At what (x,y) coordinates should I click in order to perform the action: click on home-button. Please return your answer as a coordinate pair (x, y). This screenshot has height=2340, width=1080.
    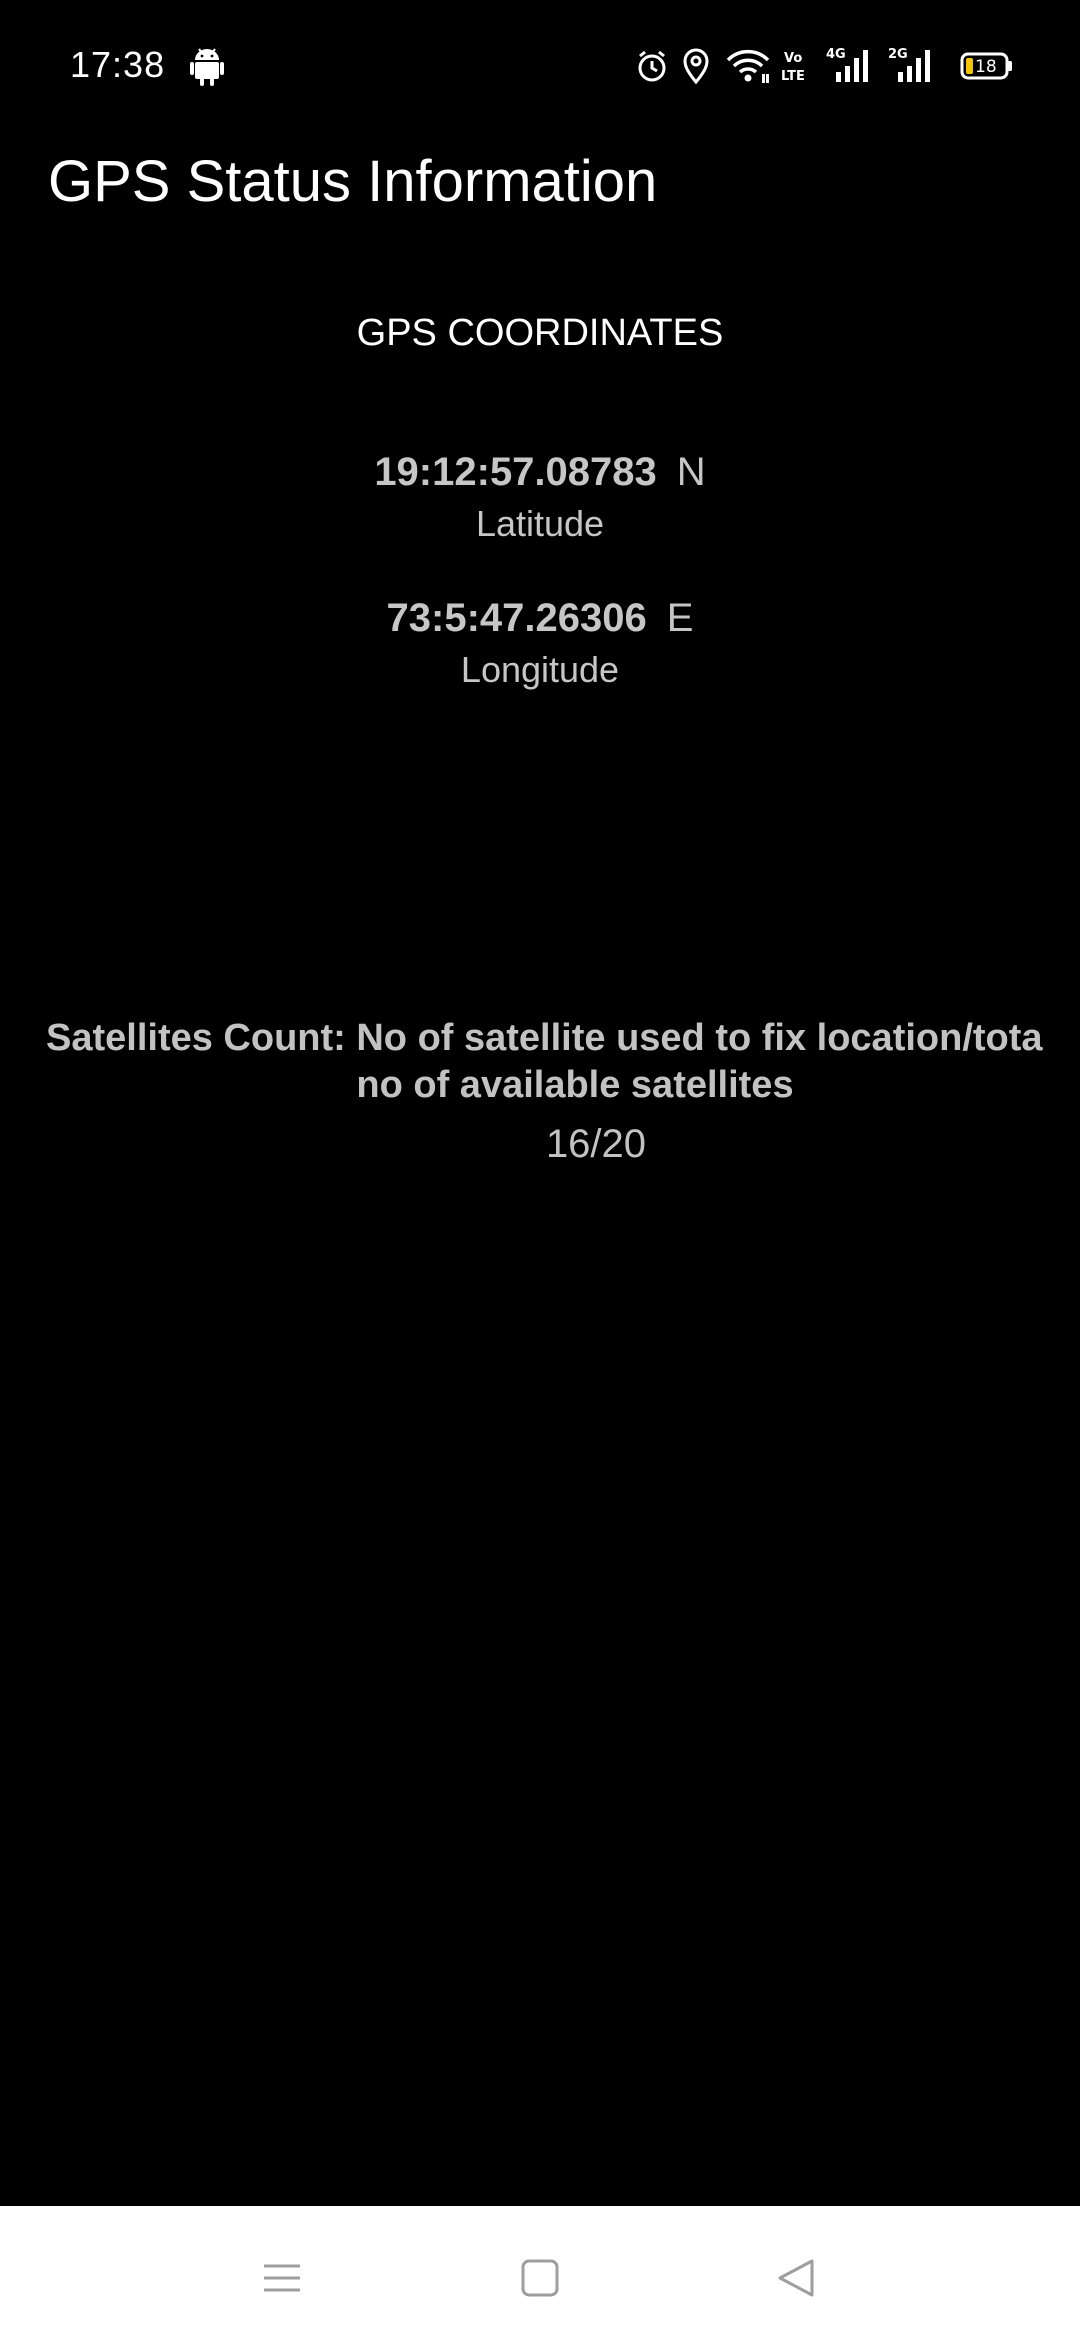
    Looking at the image, I should click on (540, 2278).